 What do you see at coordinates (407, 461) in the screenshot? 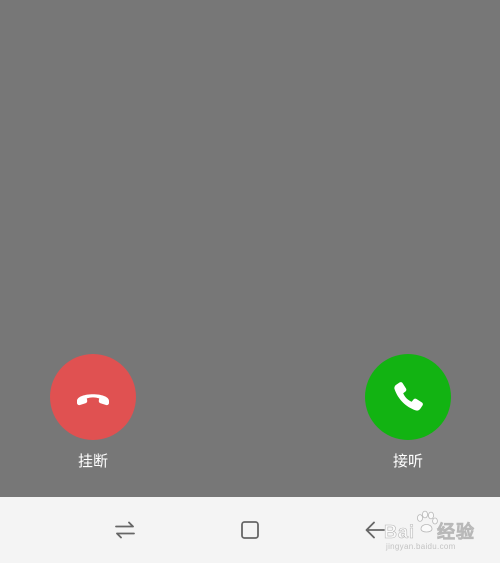
I see `answer-label: 接听` at bounding box center [407, 461].